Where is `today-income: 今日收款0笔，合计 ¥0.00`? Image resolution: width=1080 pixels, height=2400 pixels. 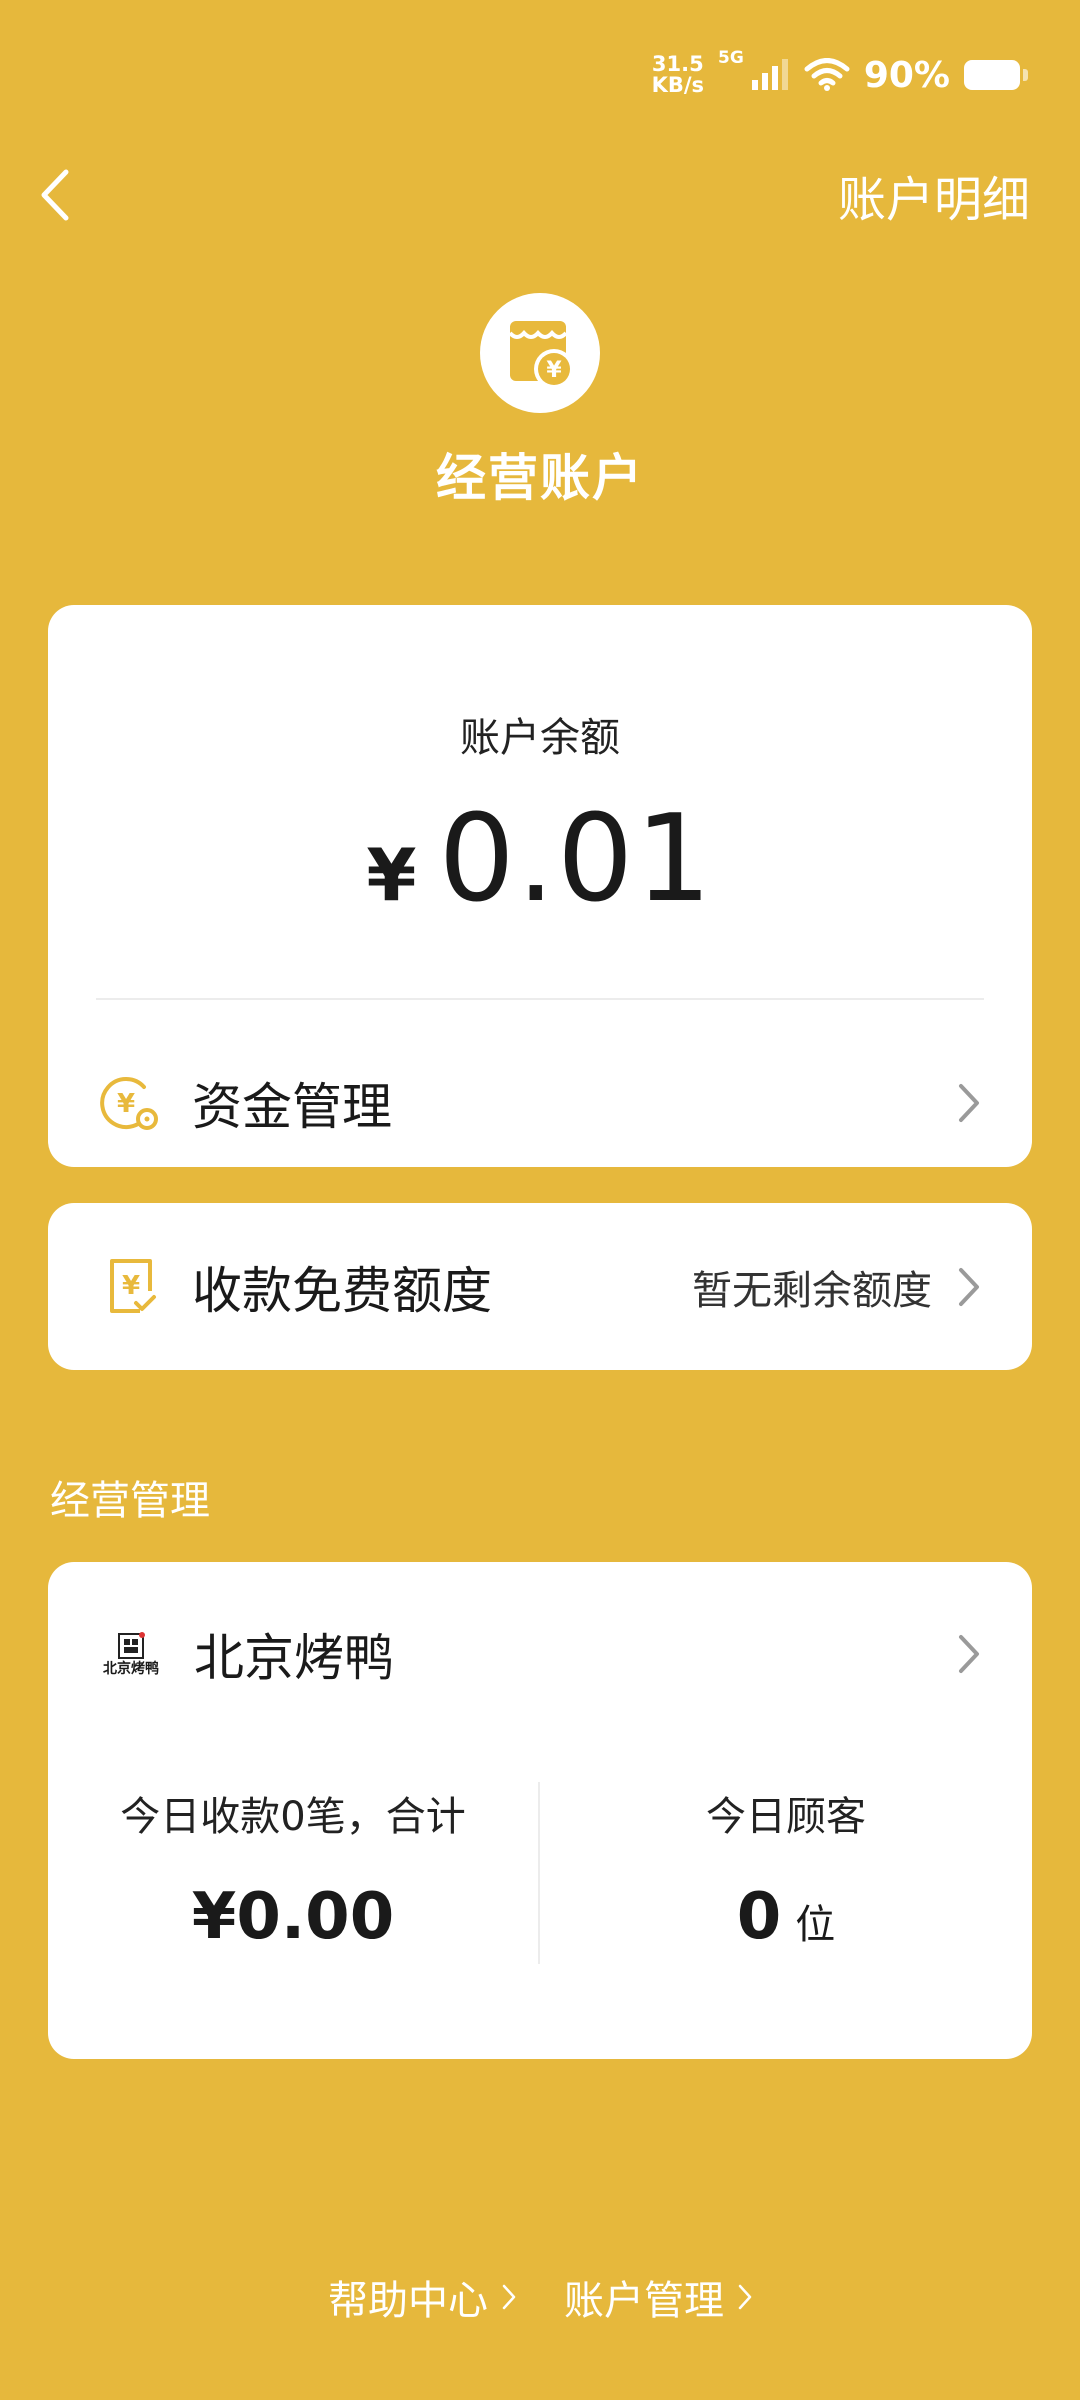 today-income: 今日收款0笔，合计 ¥0.00 is located at coordinates (293, 1869).